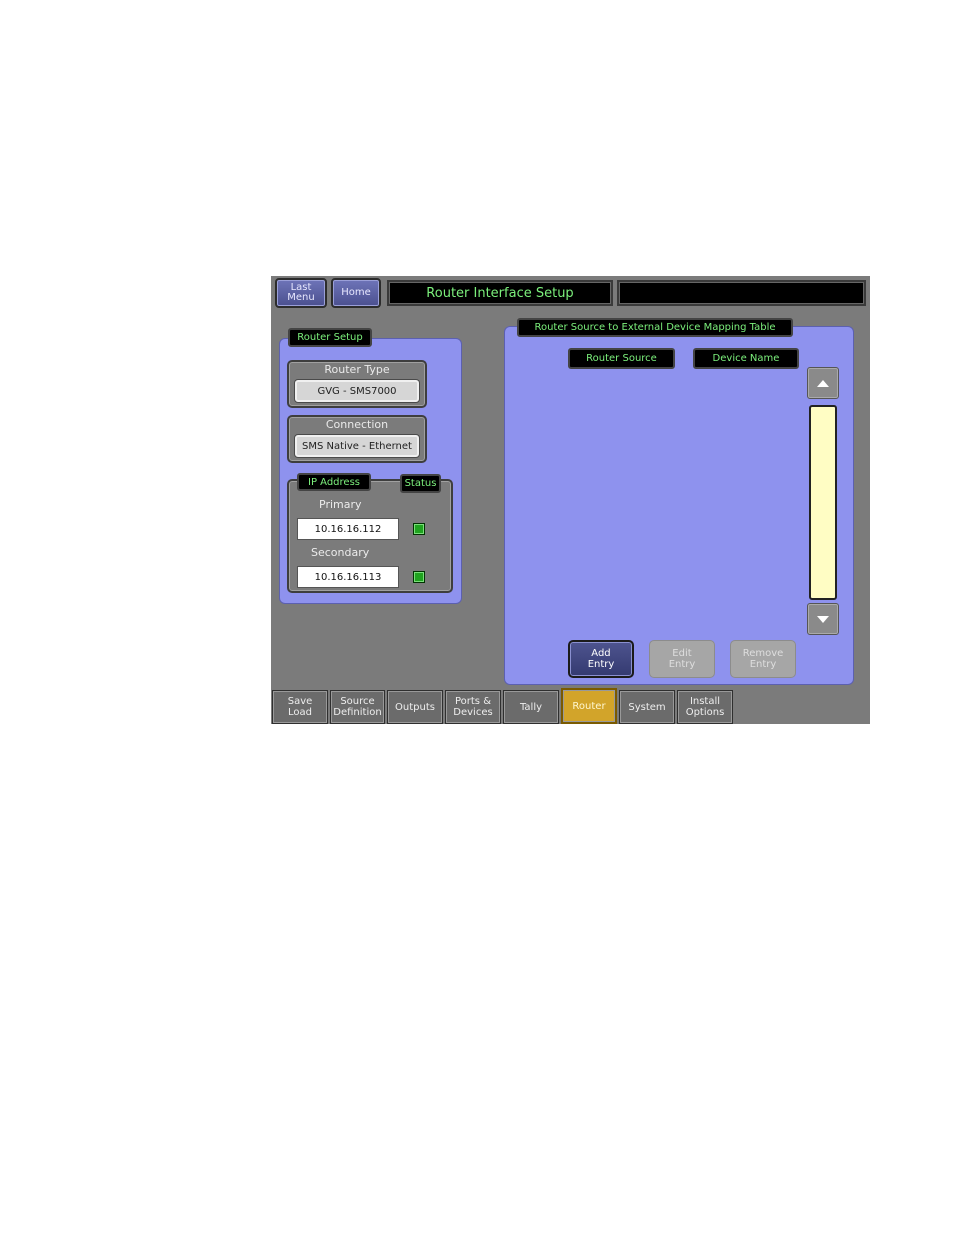 Image resolution: width=954 pixels, height=1235 pixels. Describe the element at coordinates (356, 293) in the screenshot. I see `home-button: Home` at that location.